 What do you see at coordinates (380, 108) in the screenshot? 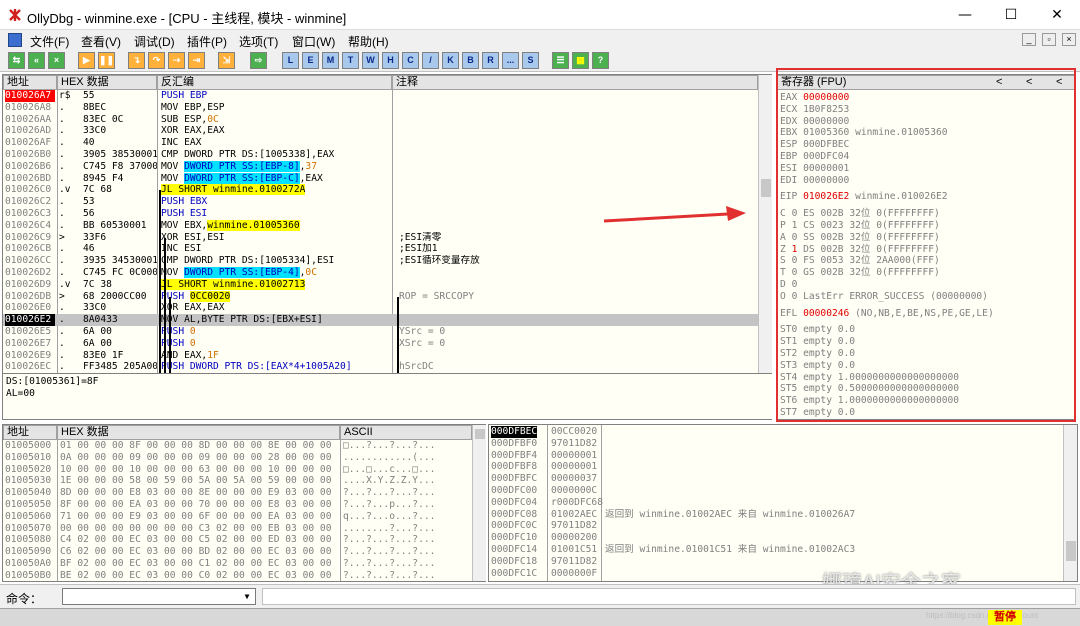
I see `disasm-row: 010026A8. 8BEC MOV EBP,ESP` at bounding box center [380, 108].